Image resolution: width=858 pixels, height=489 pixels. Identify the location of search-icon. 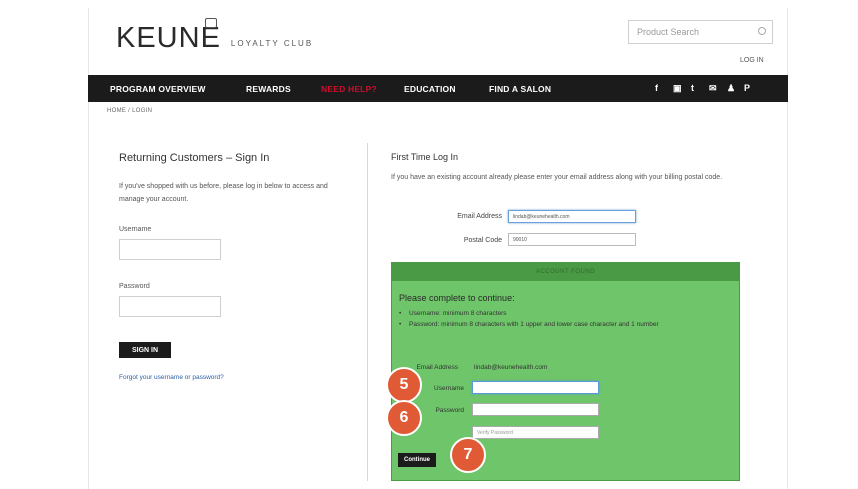
(762, 31).